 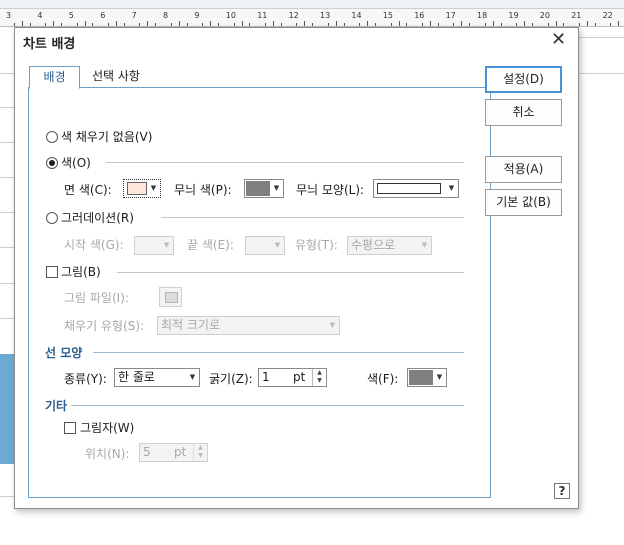 I want to click on help-button: ?, so click(x=562, y=491).